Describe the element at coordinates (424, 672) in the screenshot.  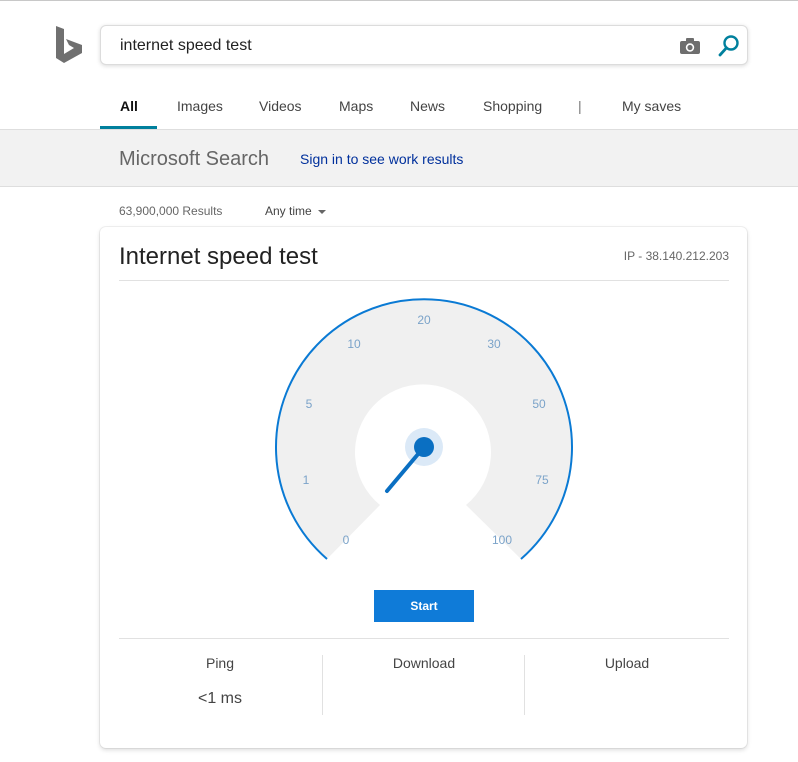
I see `download-stat: Download` at that location.